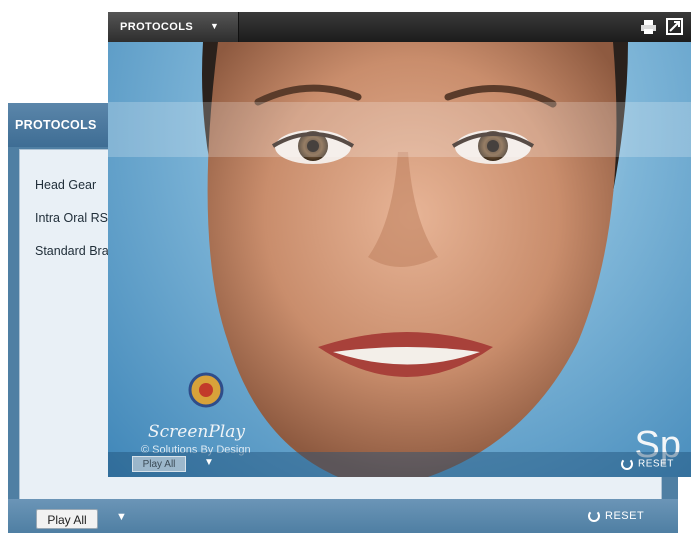 This screenshot has height=533, width=693. Describe the element at coordinates (206, 390) in the screenshot. I see `screenplay-logo` at that location.